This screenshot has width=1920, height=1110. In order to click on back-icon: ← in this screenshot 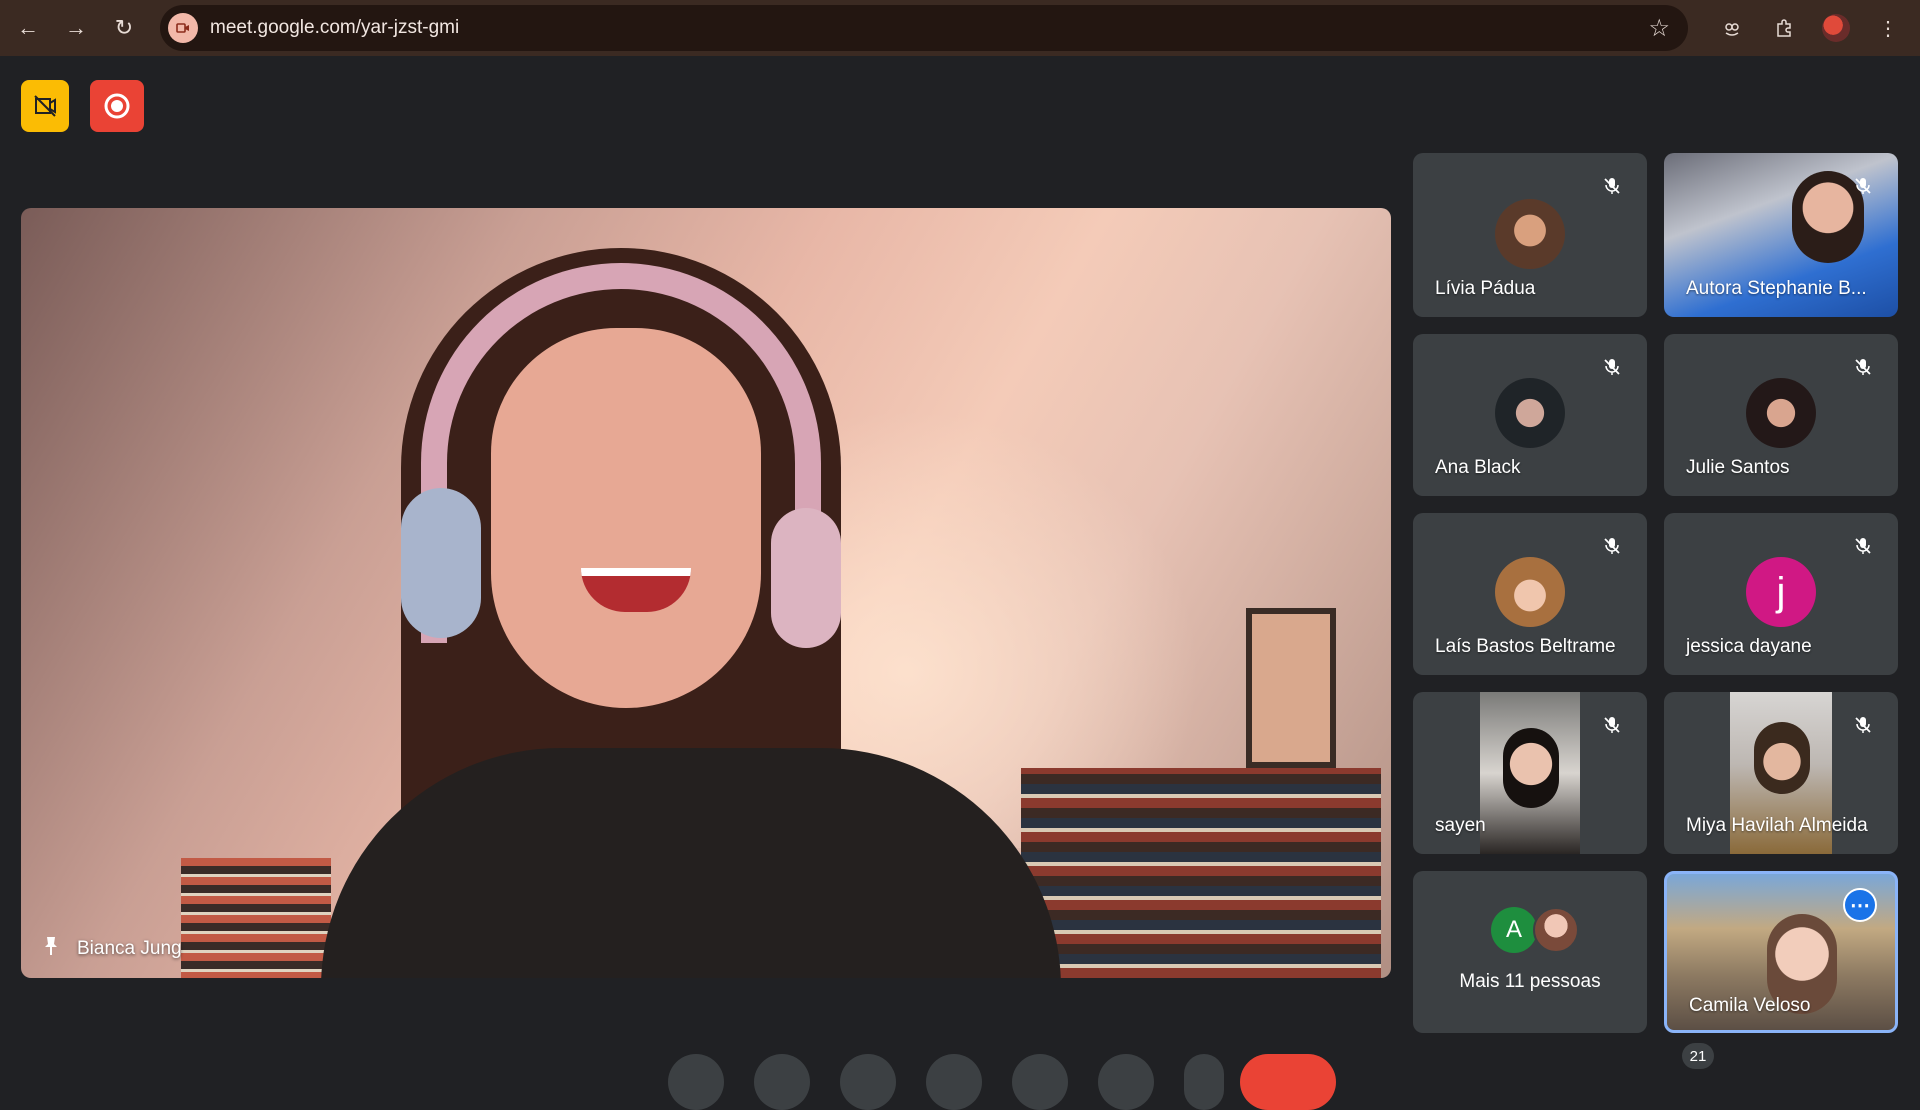, I will do `click(28, 28)`.